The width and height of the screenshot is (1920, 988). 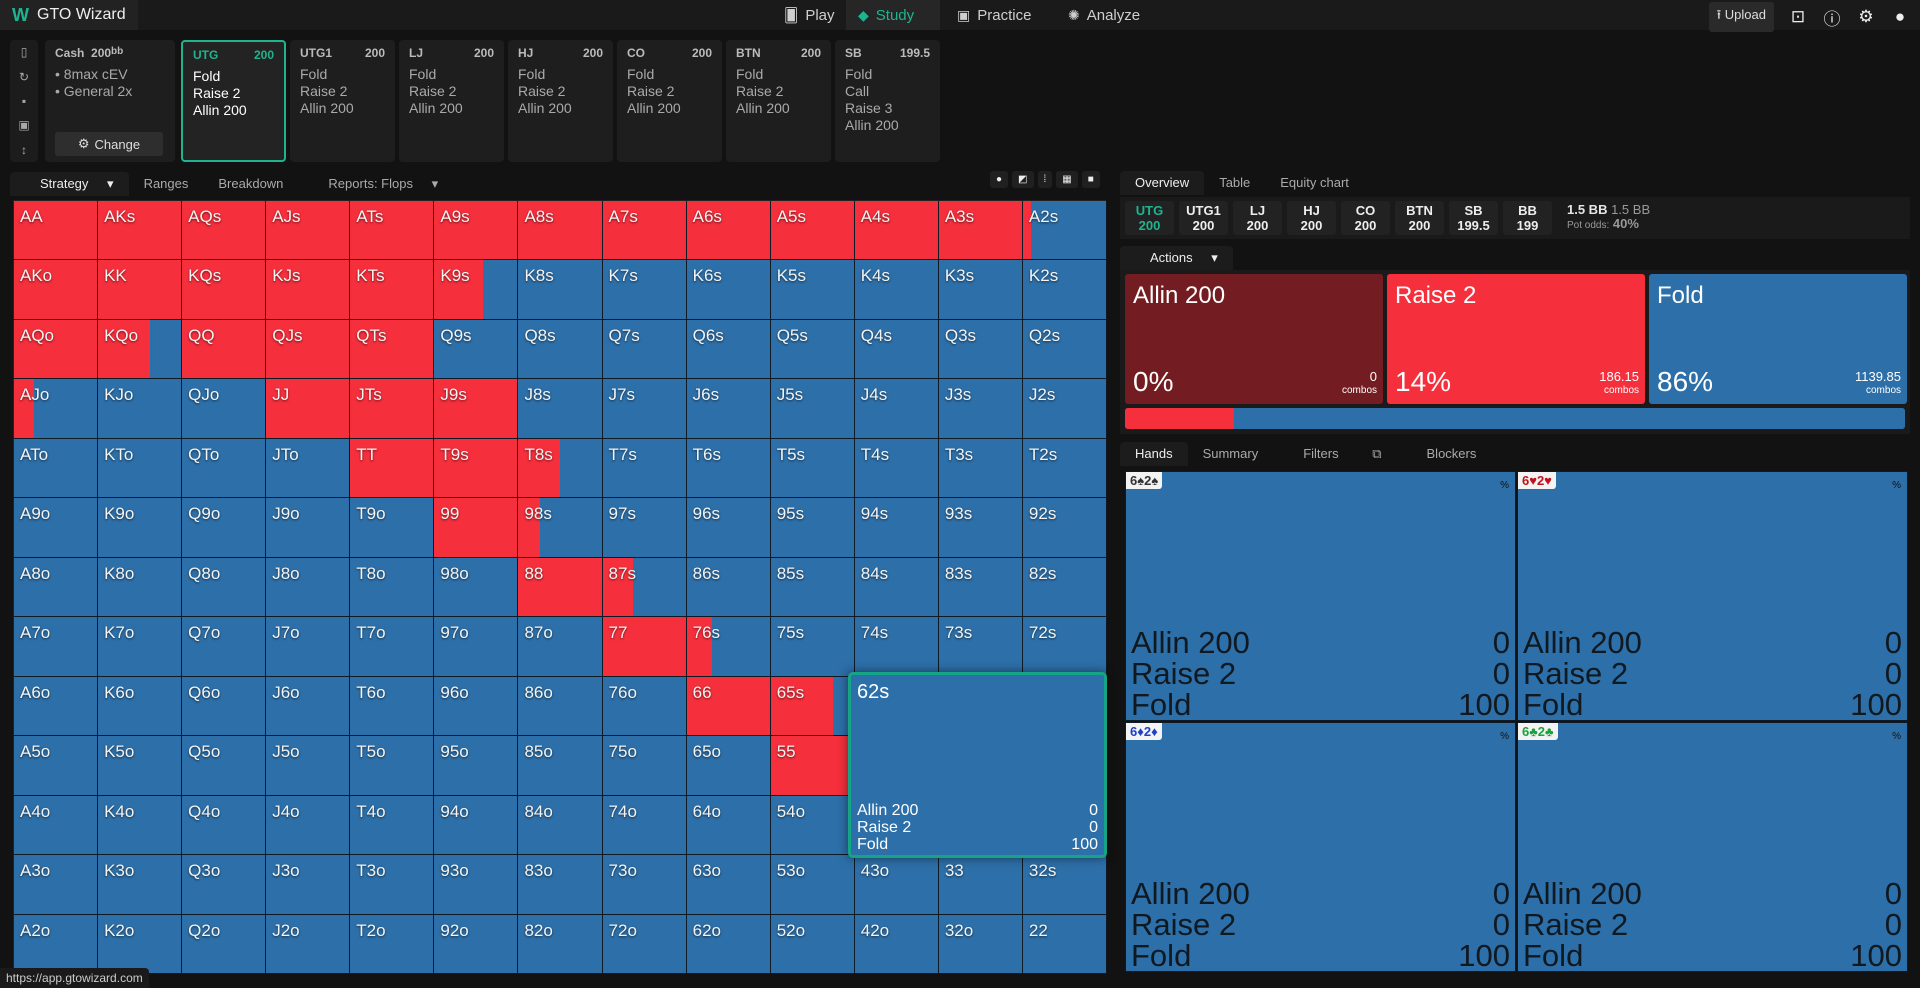 I want to click on view-full-icon: ■, so click(x=1090, y=179).